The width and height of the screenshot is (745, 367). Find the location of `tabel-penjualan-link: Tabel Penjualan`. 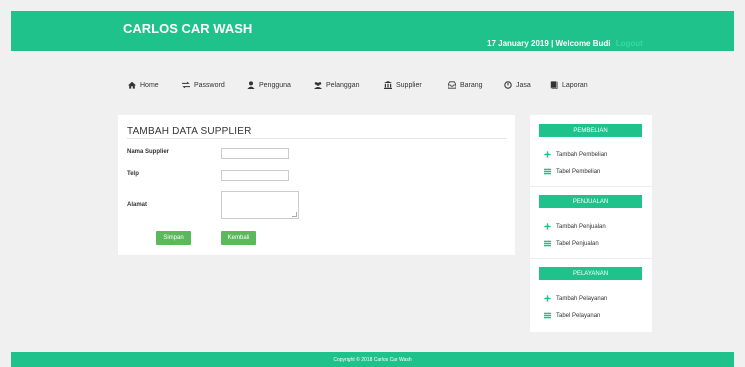

tabel-penjualan-link: Tabel Penjualan is located at coordinates (571, 243).